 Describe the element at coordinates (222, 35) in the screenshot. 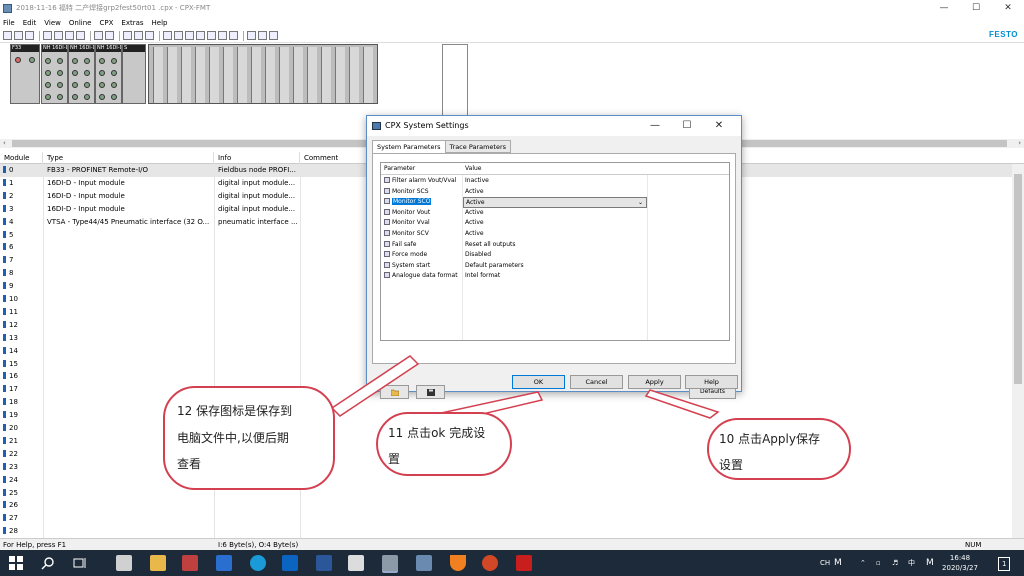

I see `parameter-icon` at that location.